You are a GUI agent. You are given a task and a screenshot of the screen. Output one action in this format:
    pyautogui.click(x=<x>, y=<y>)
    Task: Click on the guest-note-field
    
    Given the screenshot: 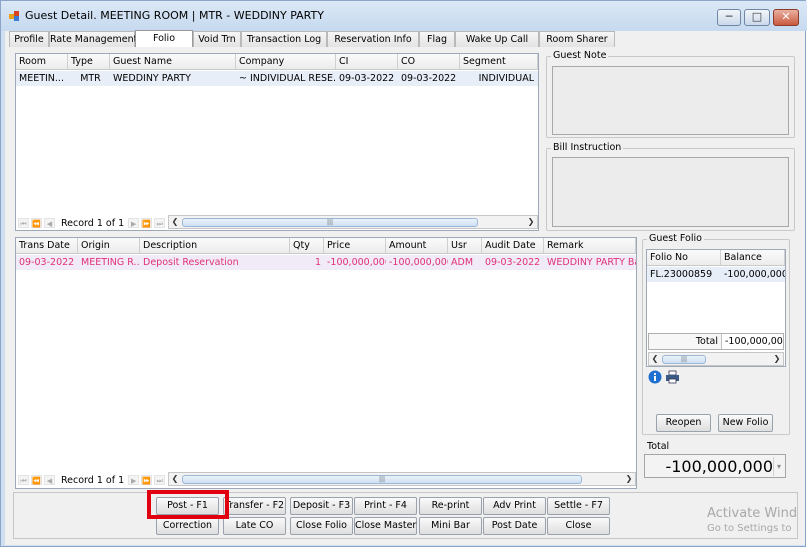 What is the action you would take?
    pyautogui.click(x=670, y=100)
    